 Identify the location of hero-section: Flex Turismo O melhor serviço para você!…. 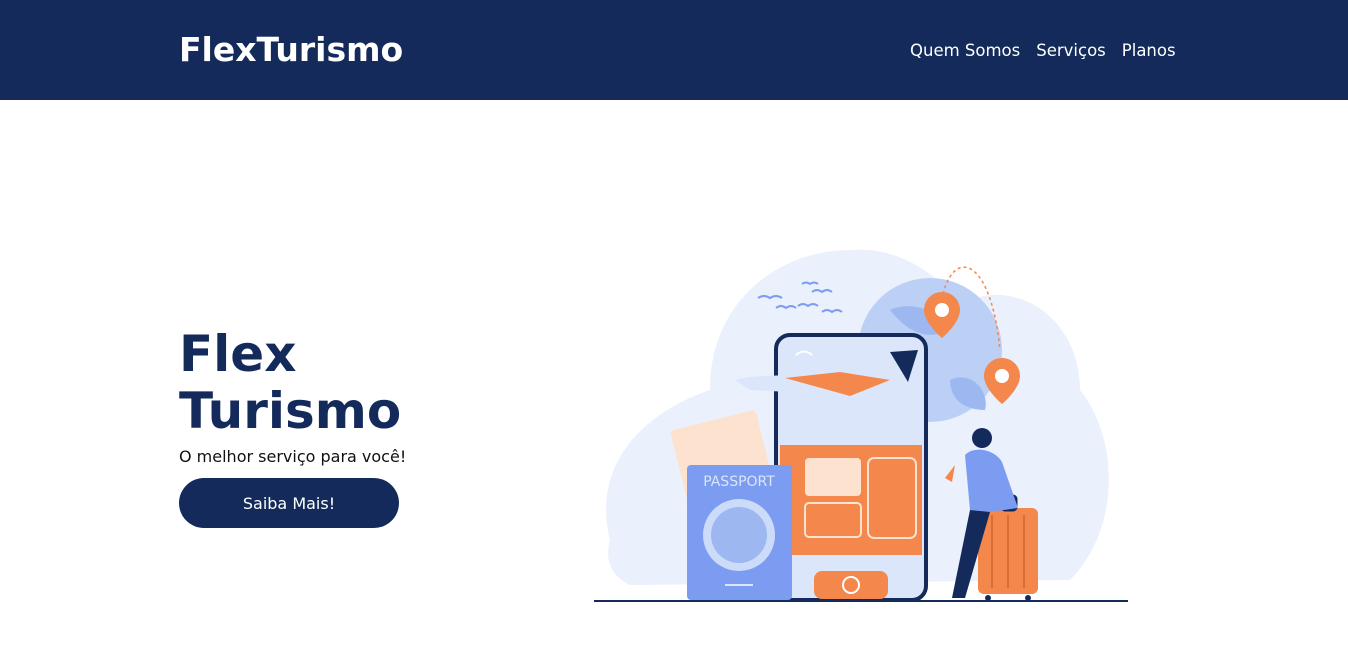
(344, 427).